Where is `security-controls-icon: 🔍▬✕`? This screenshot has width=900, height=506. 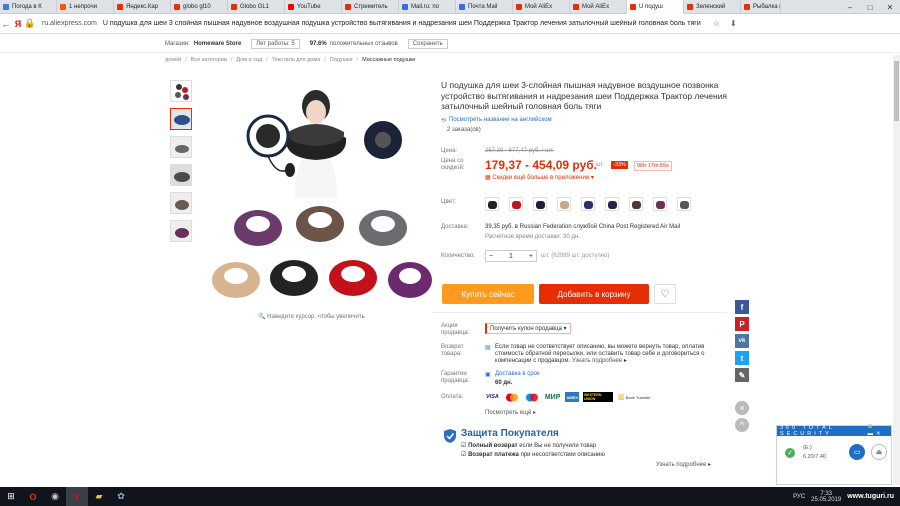 security-controls-icon: 🔍▬✕ is located at coordinates (878, 431).